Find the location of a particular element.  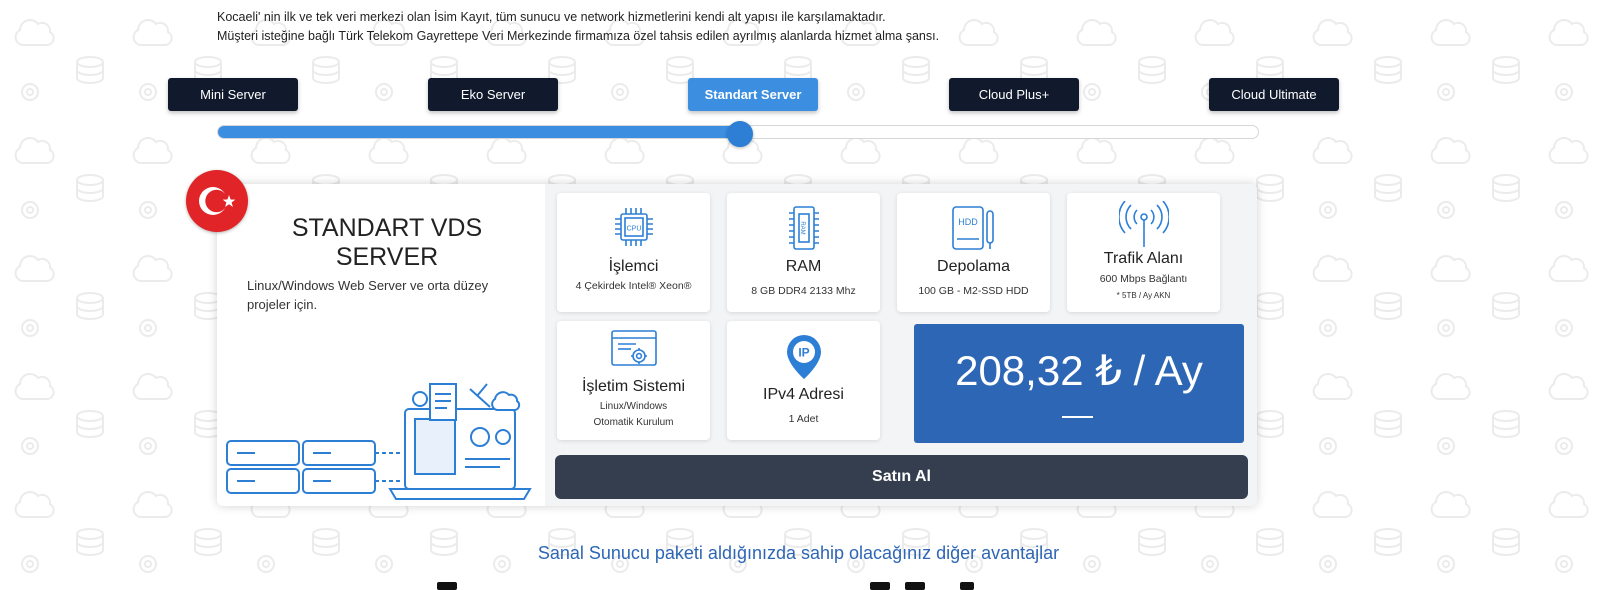

ram-icon: RAM is located at coordinates (803, 228).